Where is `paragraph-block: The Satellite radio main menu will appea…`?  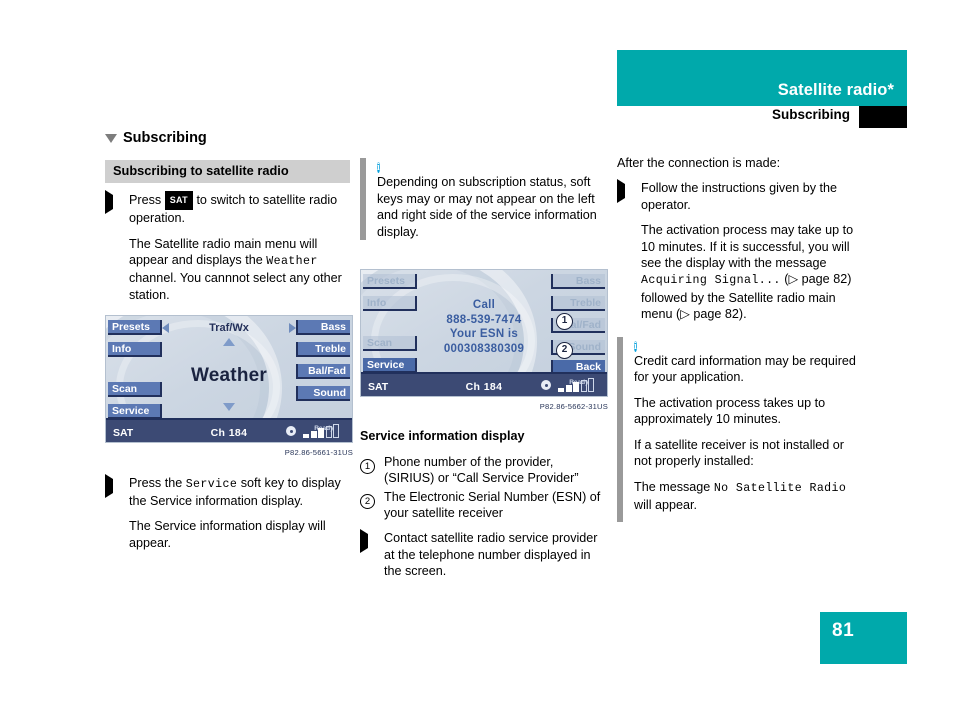 paragraph-block: The Satellite radio main menu will appea… is located at coordinates (227, 270).